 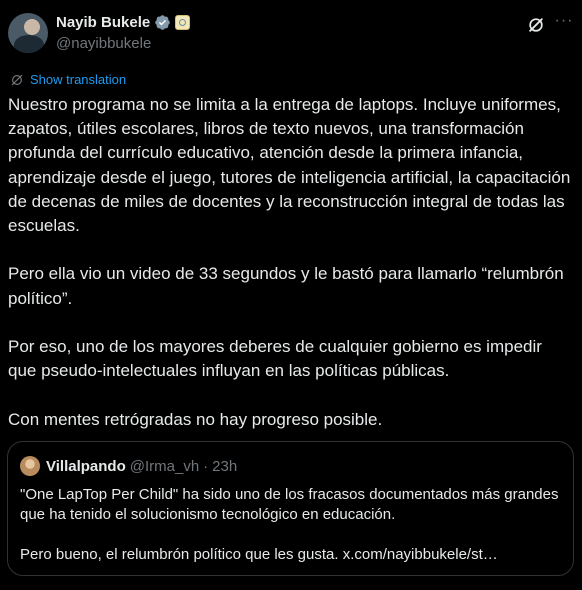 I want to click on quoted-author-name: Villalpando, so click(x=86, y=466).